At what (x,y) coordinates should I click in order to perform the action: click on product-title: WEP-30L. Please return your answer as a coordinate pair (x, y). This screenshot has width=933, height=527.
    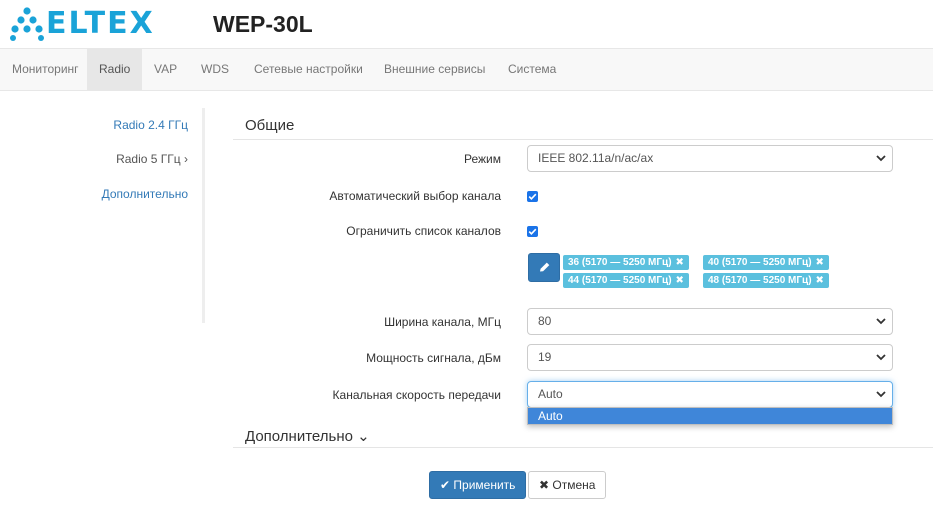
    Looking at the image, I should click on (263, 24).